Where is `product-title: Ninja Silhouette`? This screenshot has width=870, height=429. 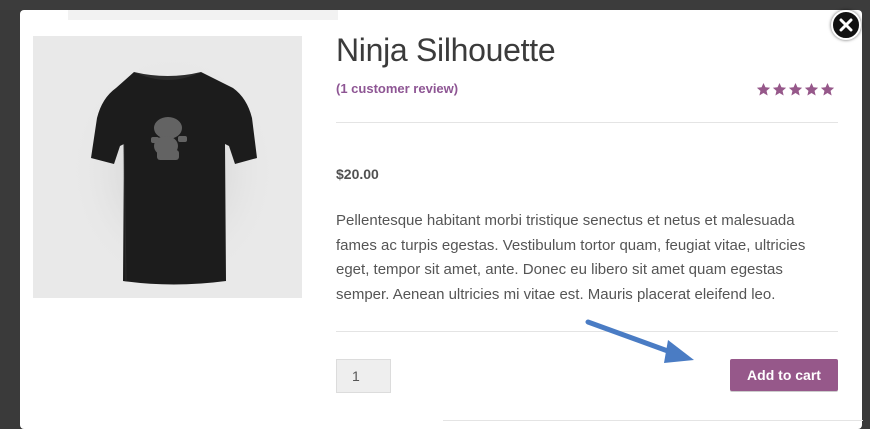
product-title: Ninja Silhouette is located at coordinates (446, 50).